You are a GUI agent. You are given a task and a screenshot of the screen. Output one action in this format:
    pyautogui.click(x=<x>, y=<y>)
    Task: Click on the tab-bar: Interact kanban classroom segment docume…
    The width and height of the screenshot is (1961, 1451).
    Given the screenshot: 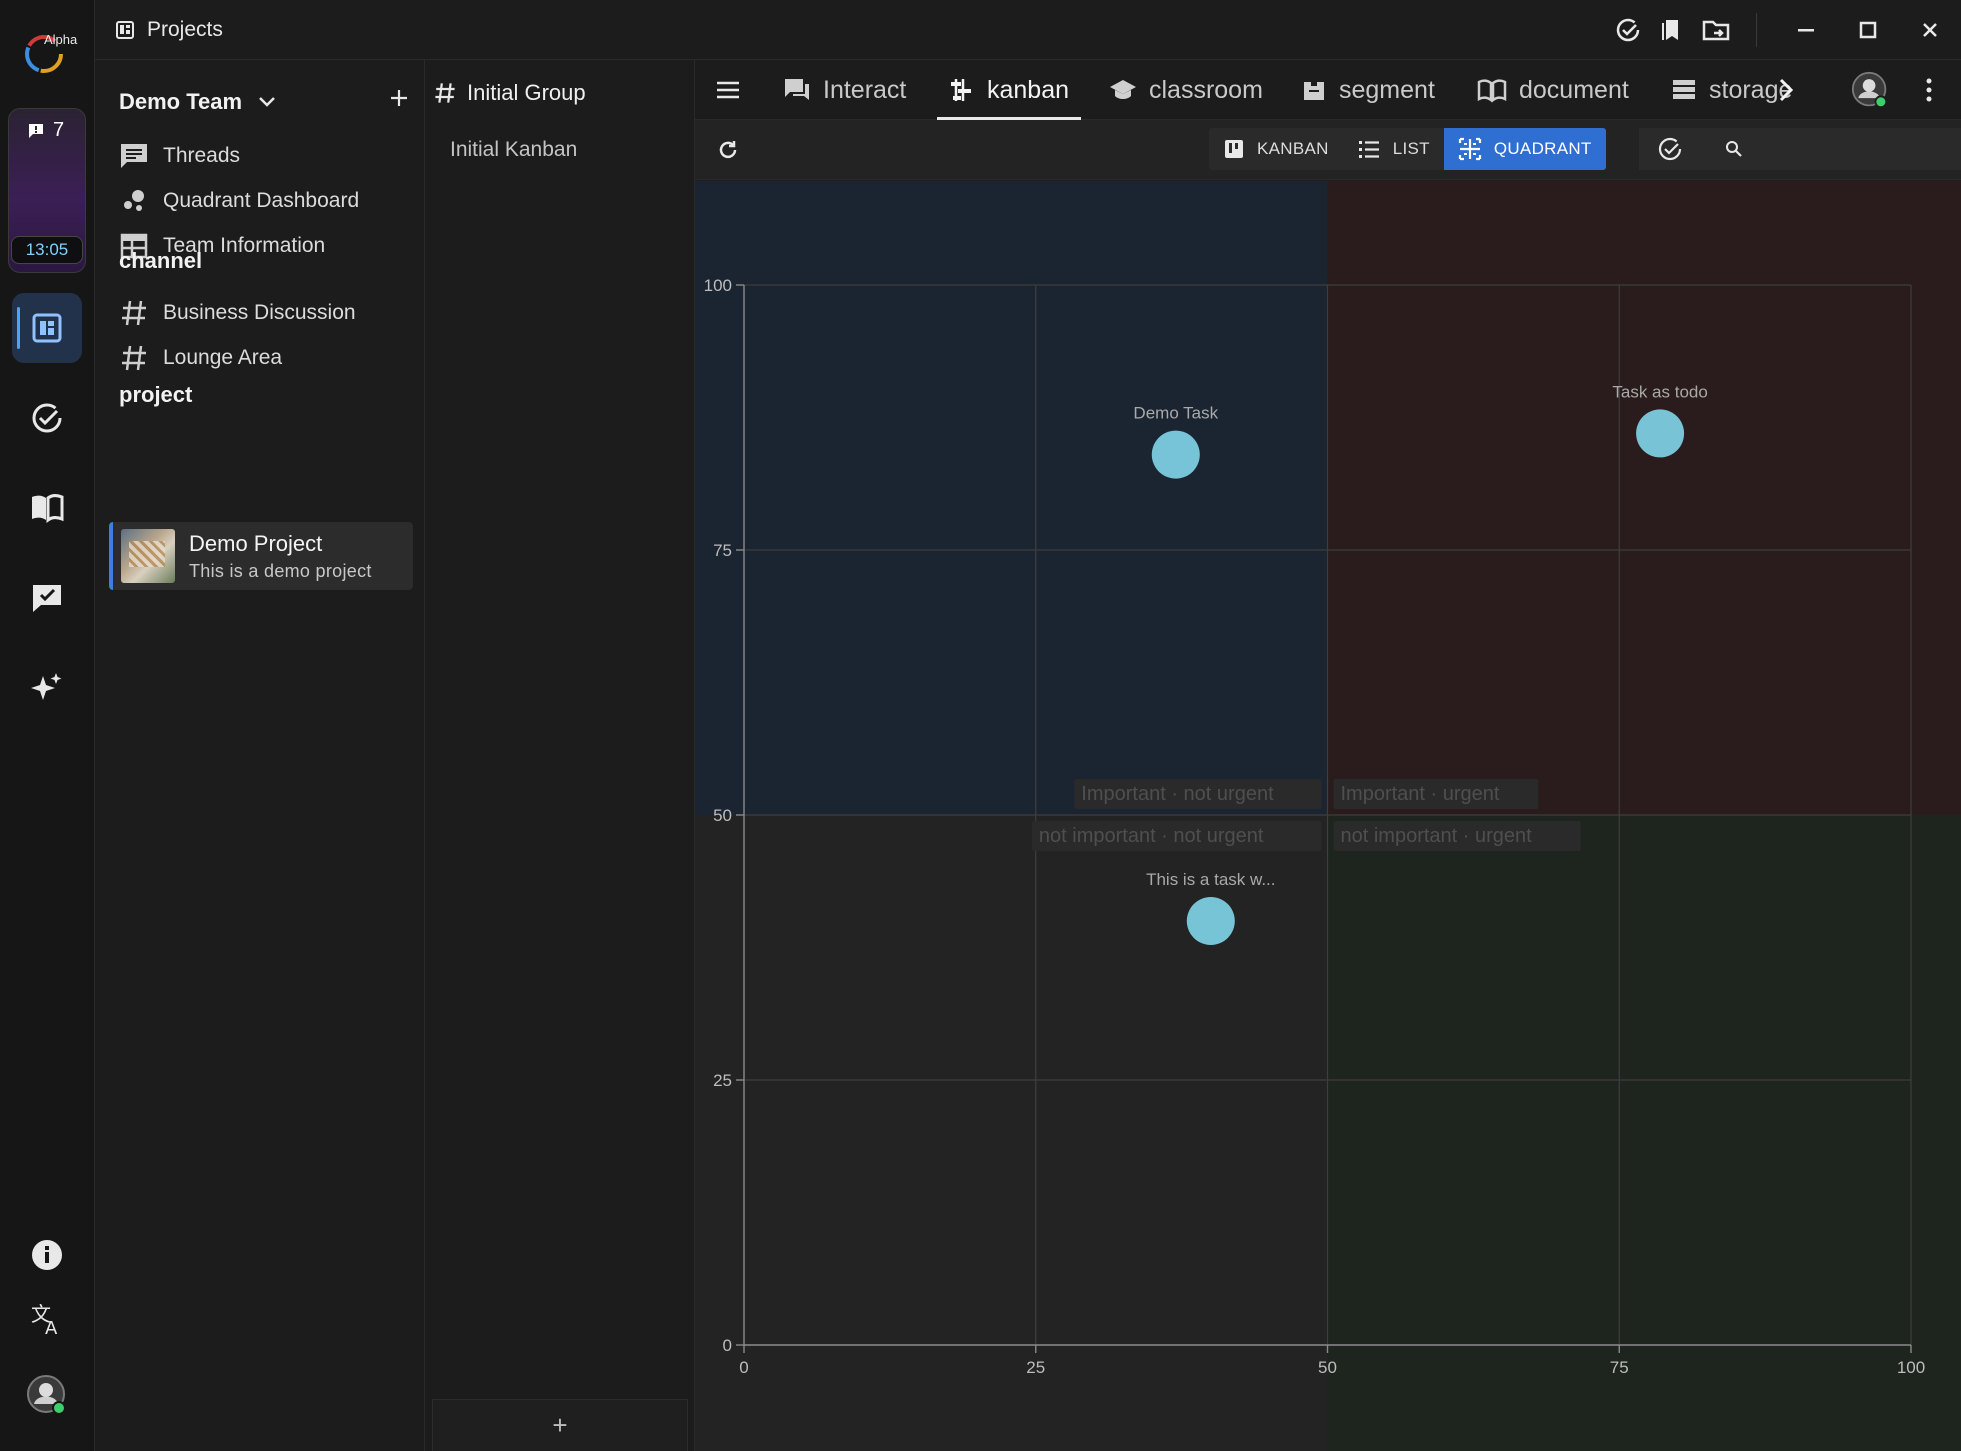 What is the action you would take?
    pyautogui.click(x=1328, y=90)
    